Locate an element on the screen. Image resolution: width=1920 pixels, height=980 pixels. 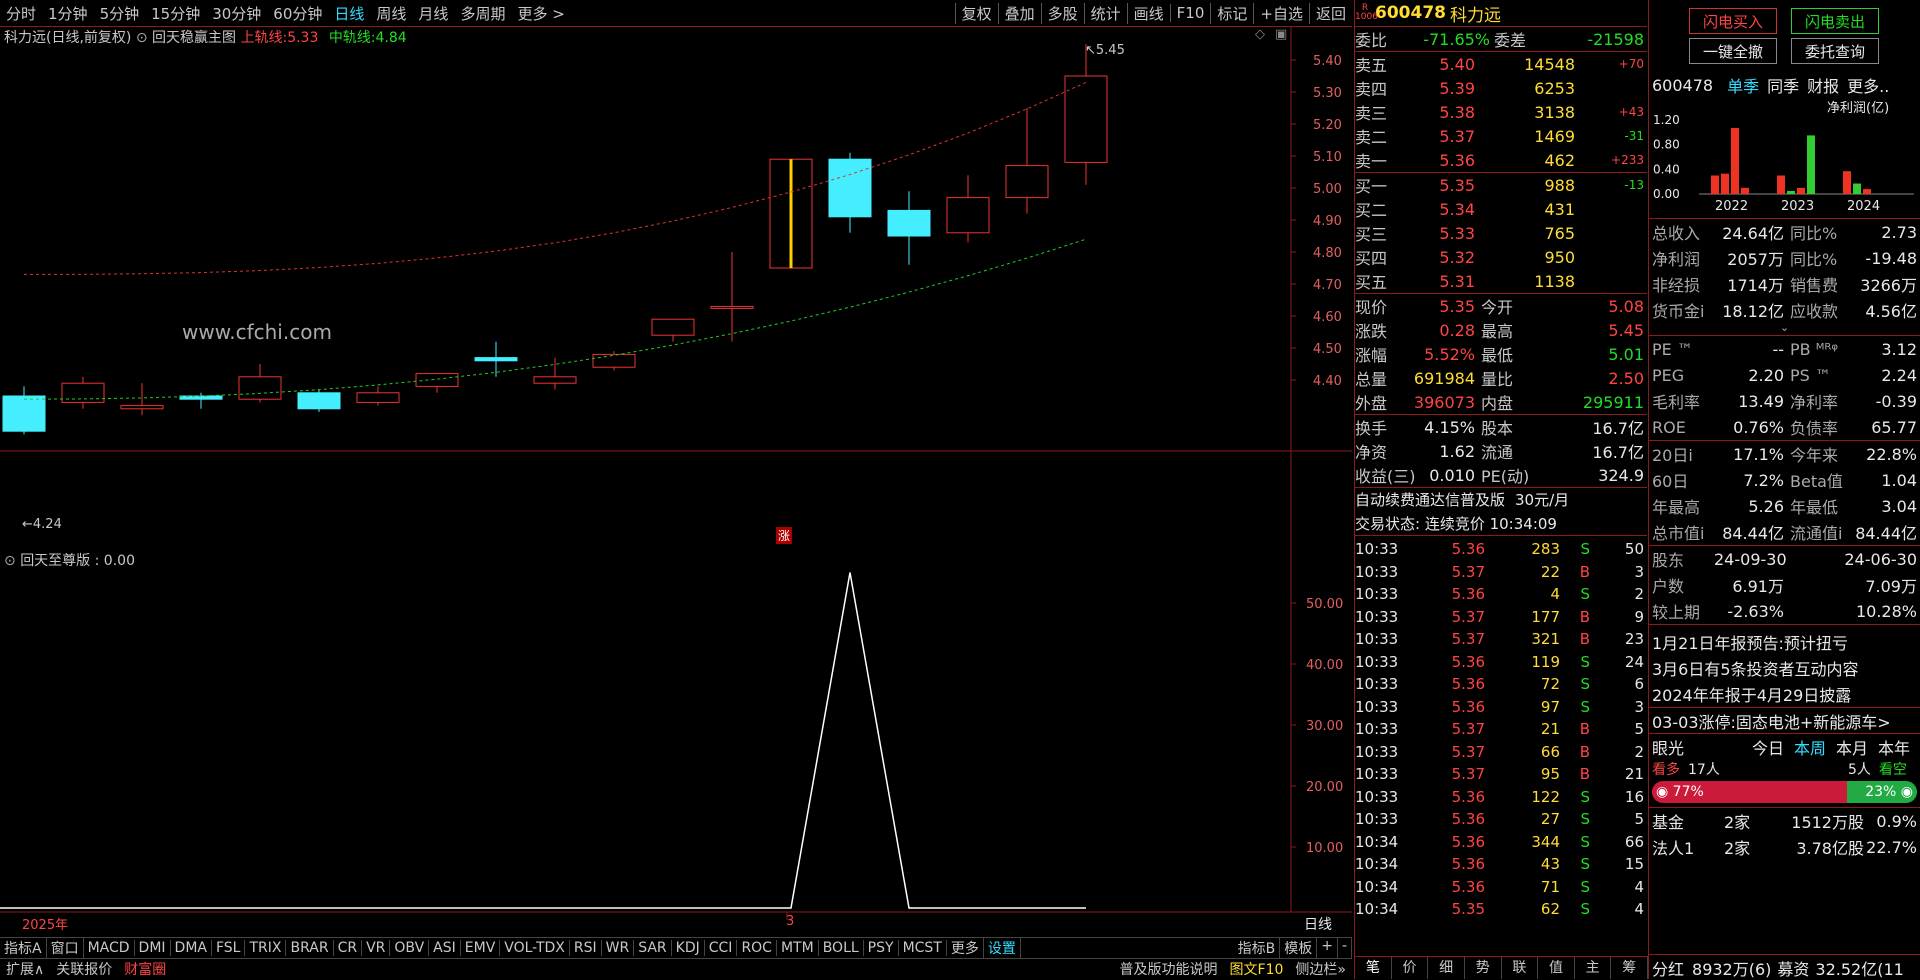
indicator-tab: 设置 is located at coordinates (1002, 948).